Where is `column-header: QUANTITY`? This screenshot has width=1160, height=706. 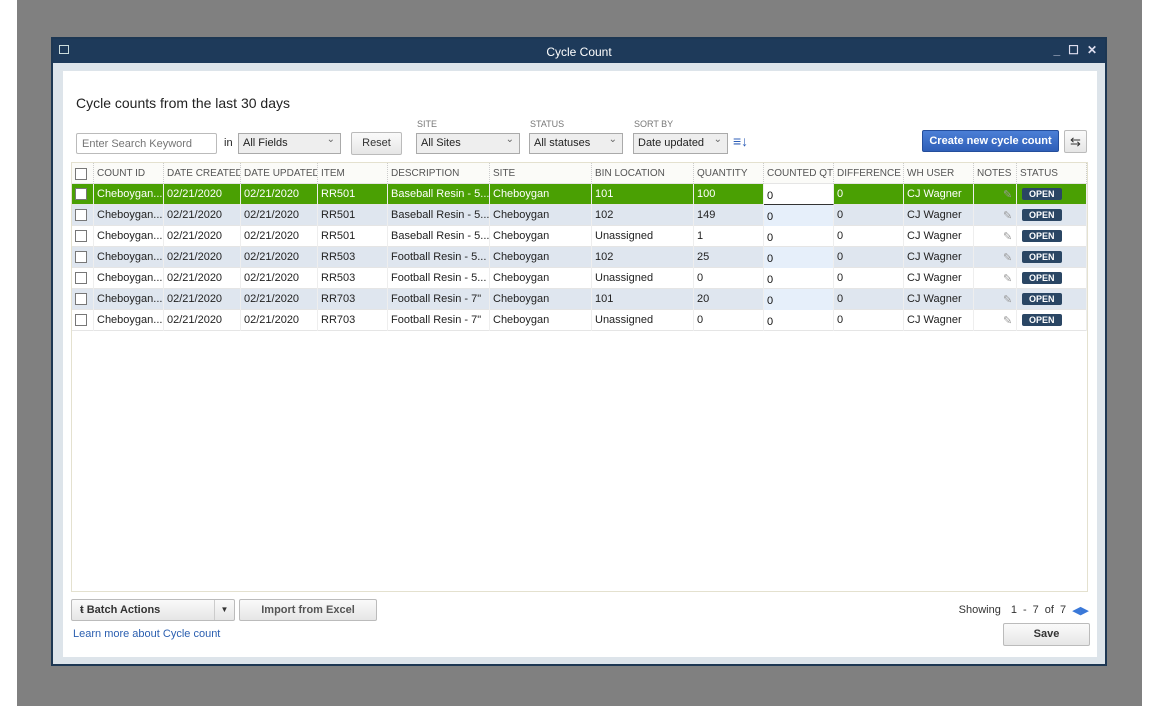
column-header: QUANTITY is located at coordinates (729, 173).